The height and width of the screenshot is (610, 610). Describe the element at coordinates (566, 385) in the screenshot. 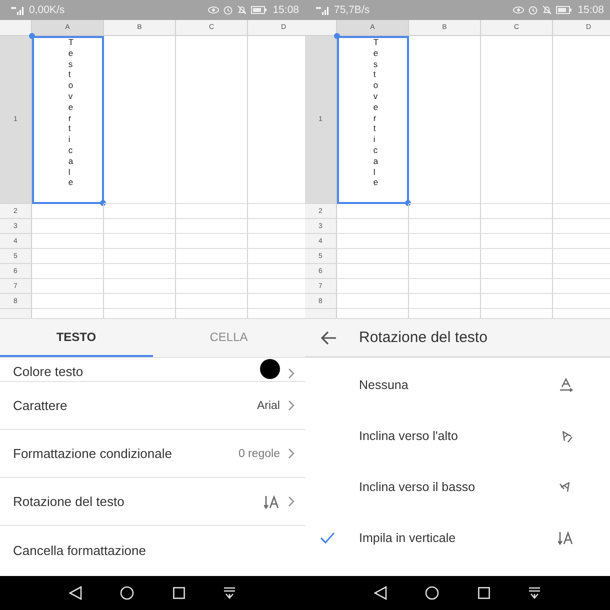

I see `text-rotation-icon` at that location.